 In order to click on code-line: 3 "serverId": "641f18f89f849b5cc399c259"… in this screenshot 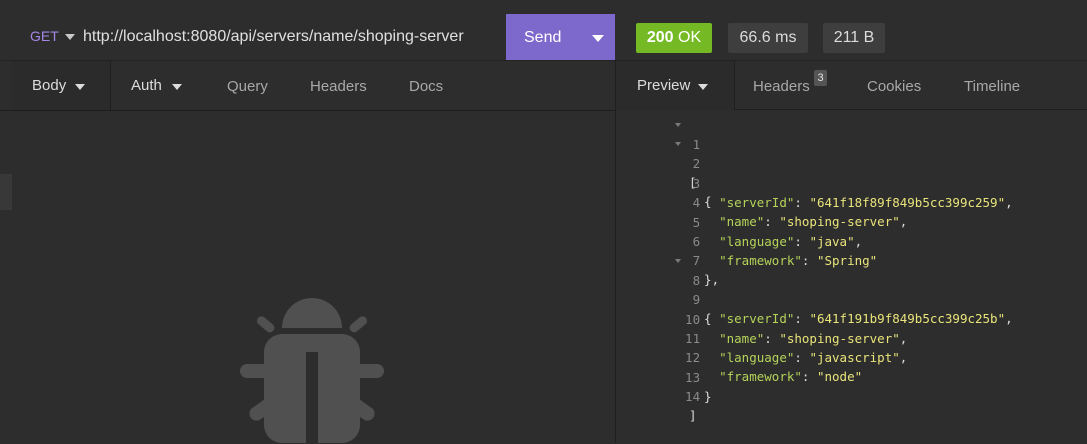, I will do `click(821, 182)`.